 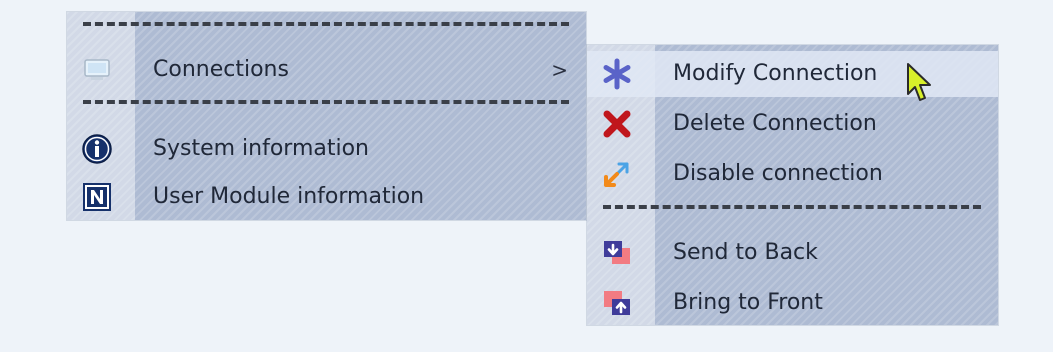 What do you see at coordinates (919, 82) in the screenshot?
I see `mouse-cursor-icon` at bounding box center [919, 82].